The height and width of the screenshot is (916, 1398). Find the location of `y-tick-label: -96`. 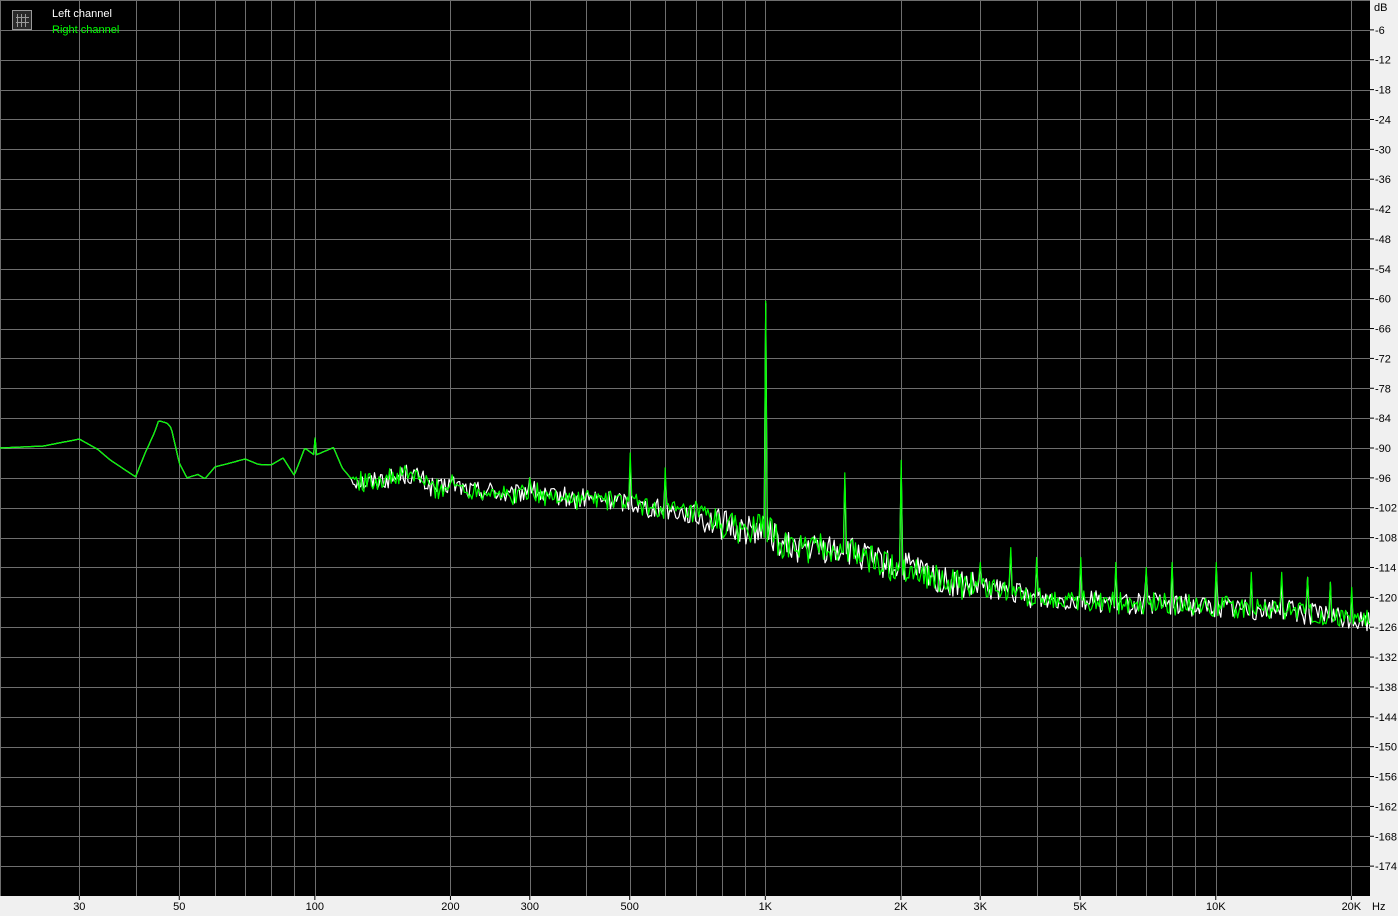

y-tick-label: -96 is located at coordinates (1383, 479).